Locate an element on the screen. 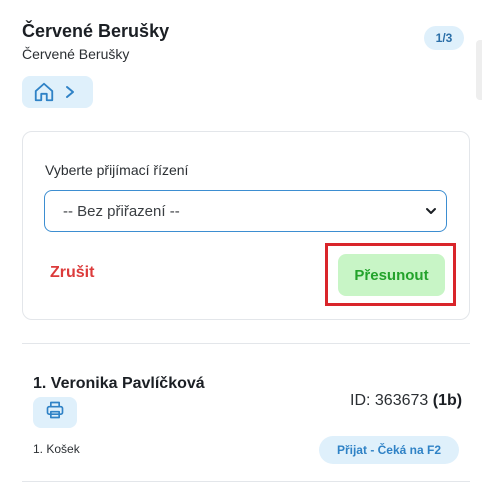 The width and height of the screenshot is (482, 498). page-subtitle: Červené Berušky is located at coordinates (76, 54).